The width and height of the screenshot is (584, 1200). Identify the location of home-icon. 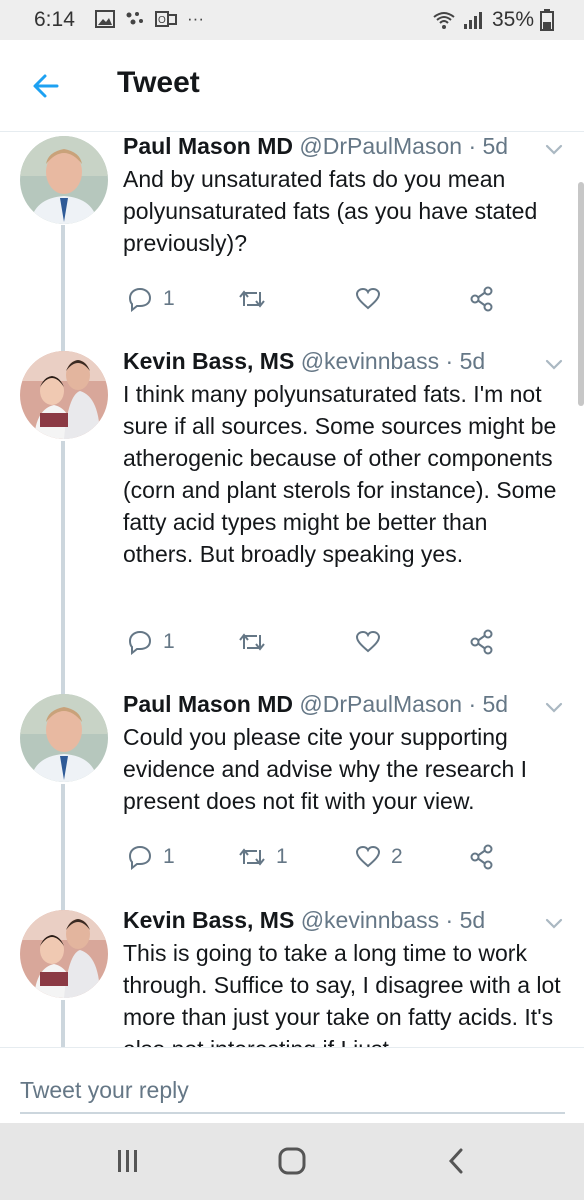
(292, 1161).